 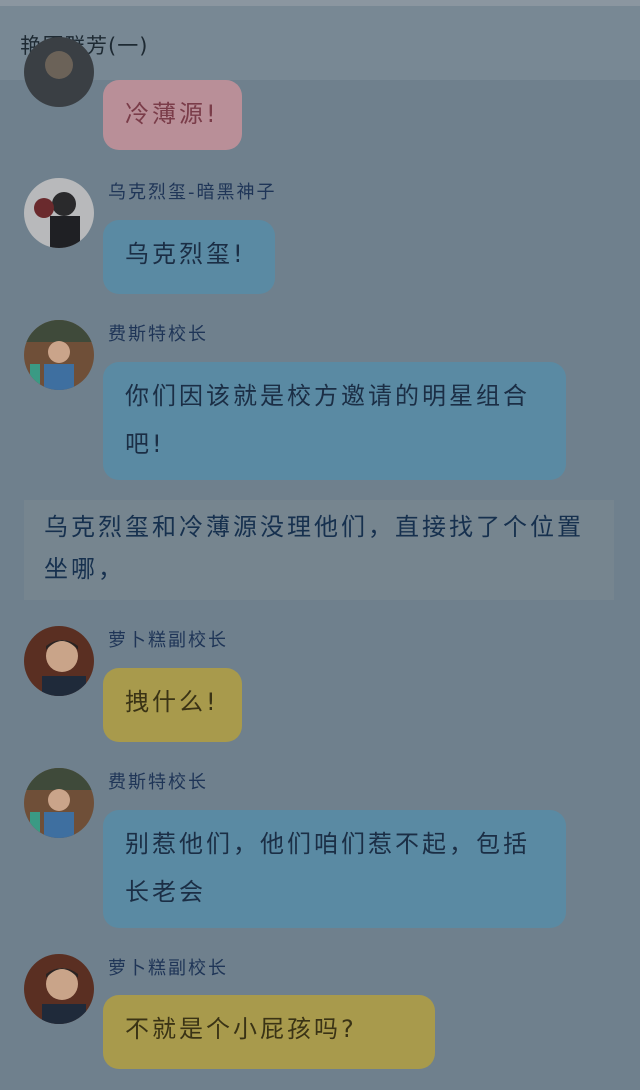 I want to click on message-bubble: 乌克烈玺!, so click(x=189, y=257).